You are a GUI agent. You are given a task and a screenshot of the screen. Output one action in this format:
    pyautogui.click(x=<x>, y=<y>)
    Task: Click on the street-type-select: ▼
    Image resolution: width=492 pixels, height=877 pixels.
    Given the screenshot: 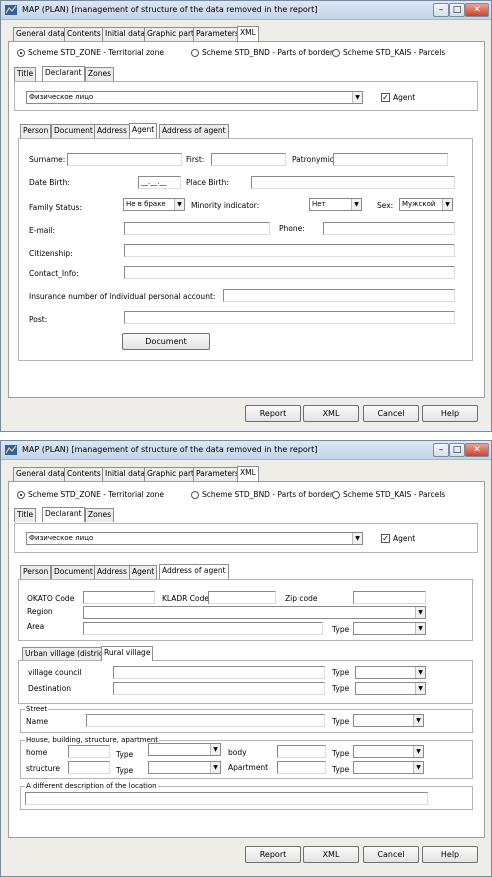 What is the action you would take?
    pyautogui.click(x=388, y=720)
    